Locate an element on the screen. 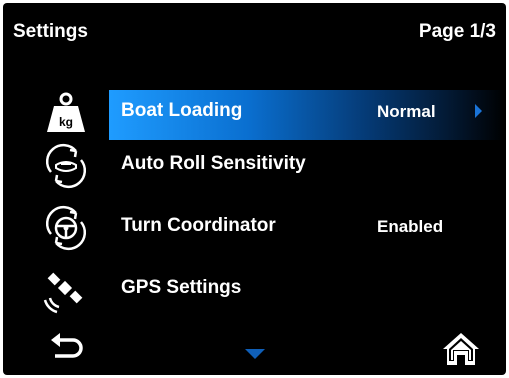 The height and width of the screenshot is (378, 509). page-indicator: Page 1/3 is located at coordinates (457, 31).